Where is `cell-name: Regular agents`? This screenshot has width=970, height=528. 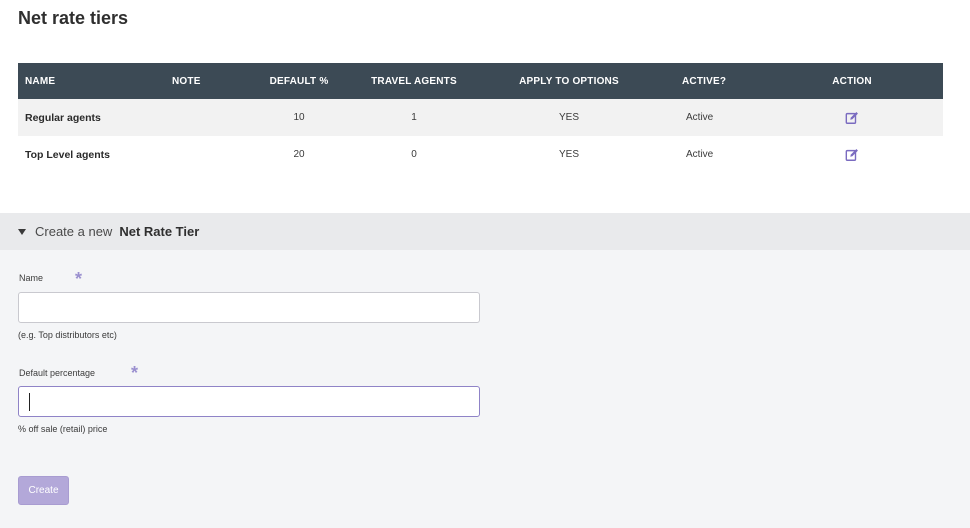
cell-name: Regular agents is located at coordinates (86, 117).